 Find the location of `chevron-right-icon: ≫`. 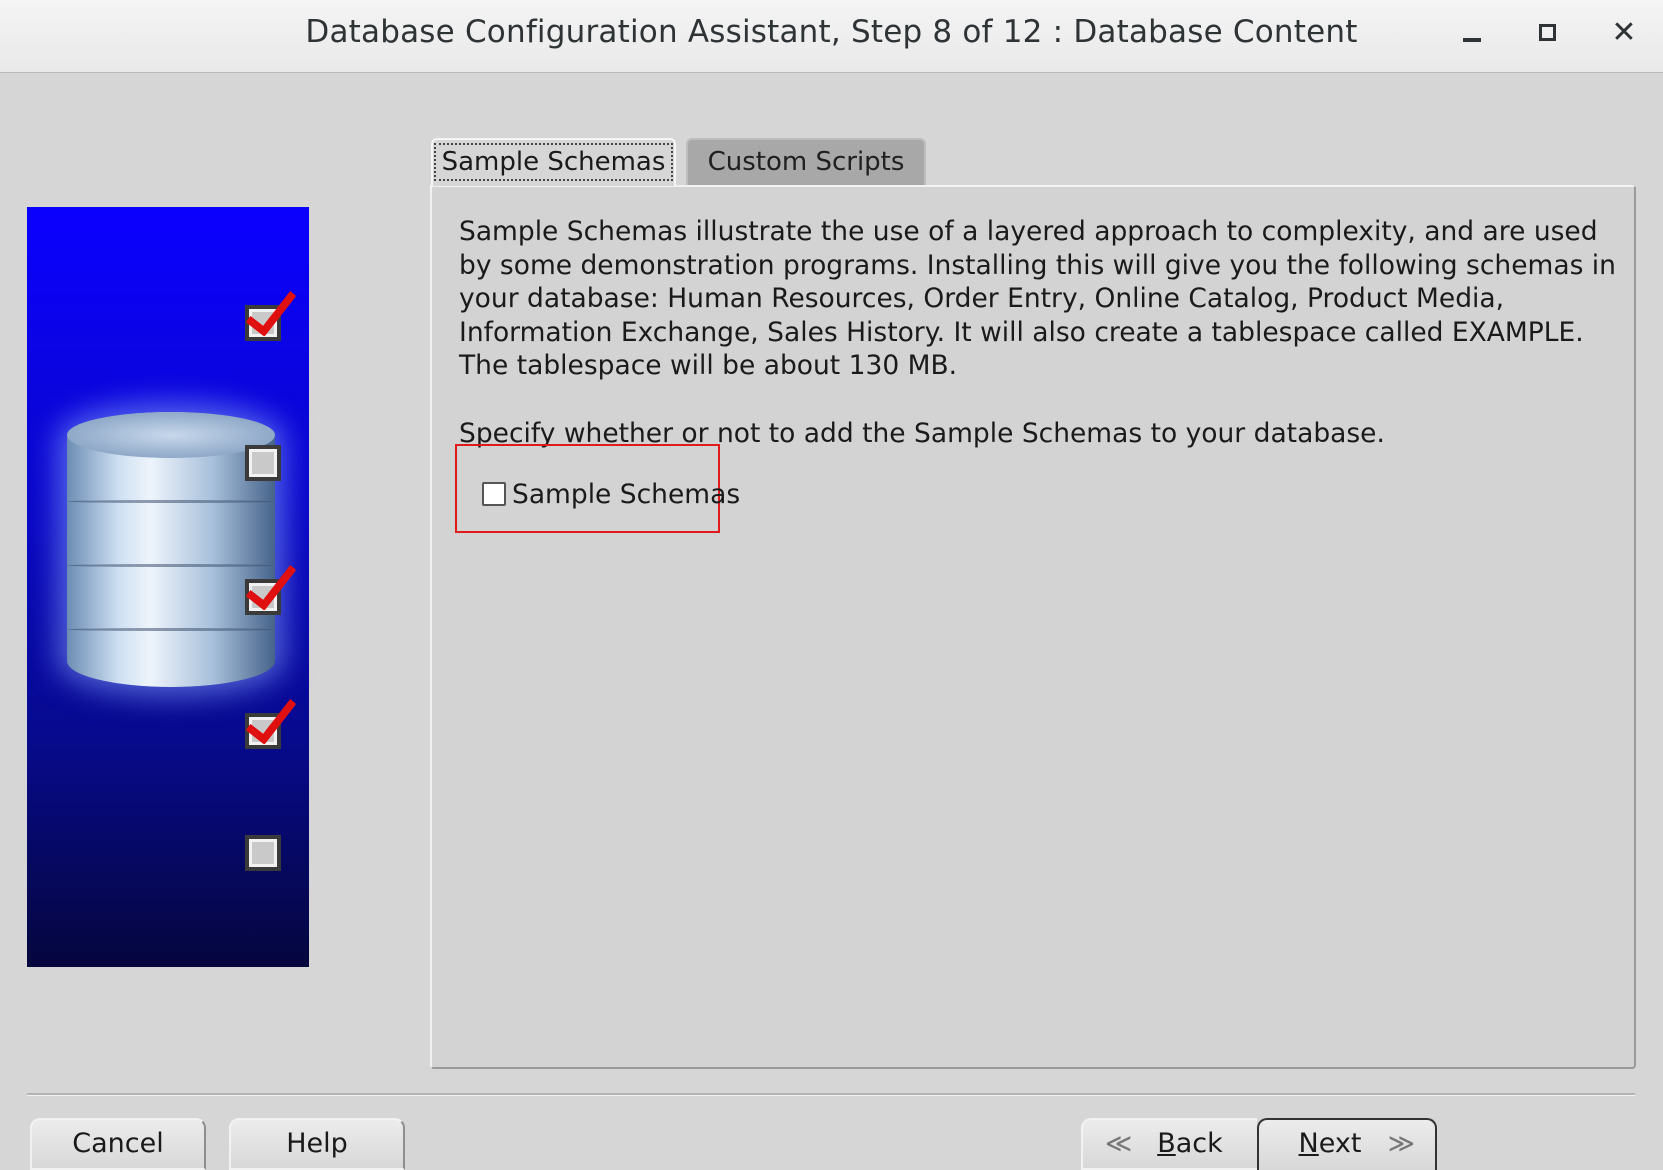

chevron-right-icon: ≫ is located at coordinates (1401, 1144).